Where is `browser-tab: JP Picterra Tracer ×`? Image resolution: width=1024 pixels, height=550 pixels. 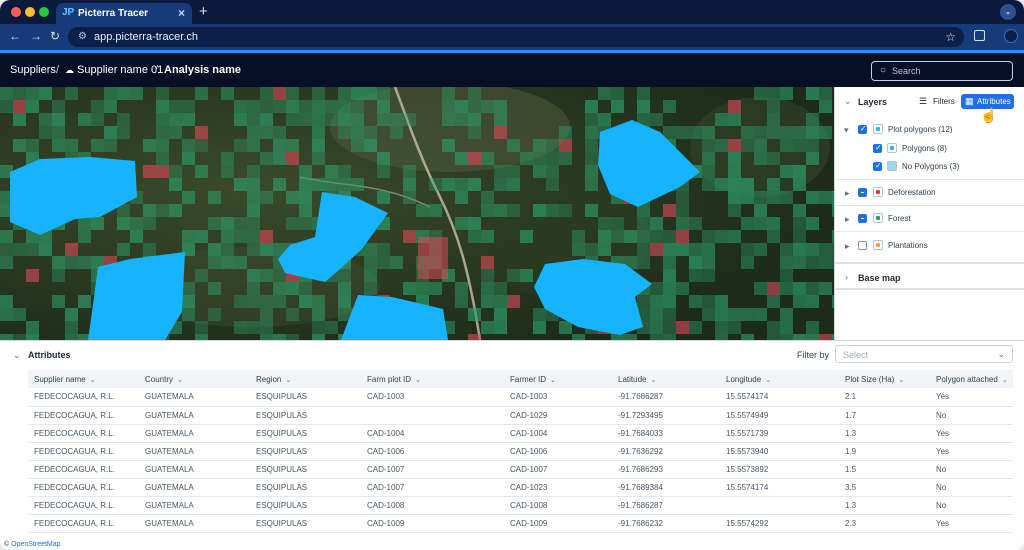
browser-tab: JP Picterra Tracer × is located at coordinates (124, 13).